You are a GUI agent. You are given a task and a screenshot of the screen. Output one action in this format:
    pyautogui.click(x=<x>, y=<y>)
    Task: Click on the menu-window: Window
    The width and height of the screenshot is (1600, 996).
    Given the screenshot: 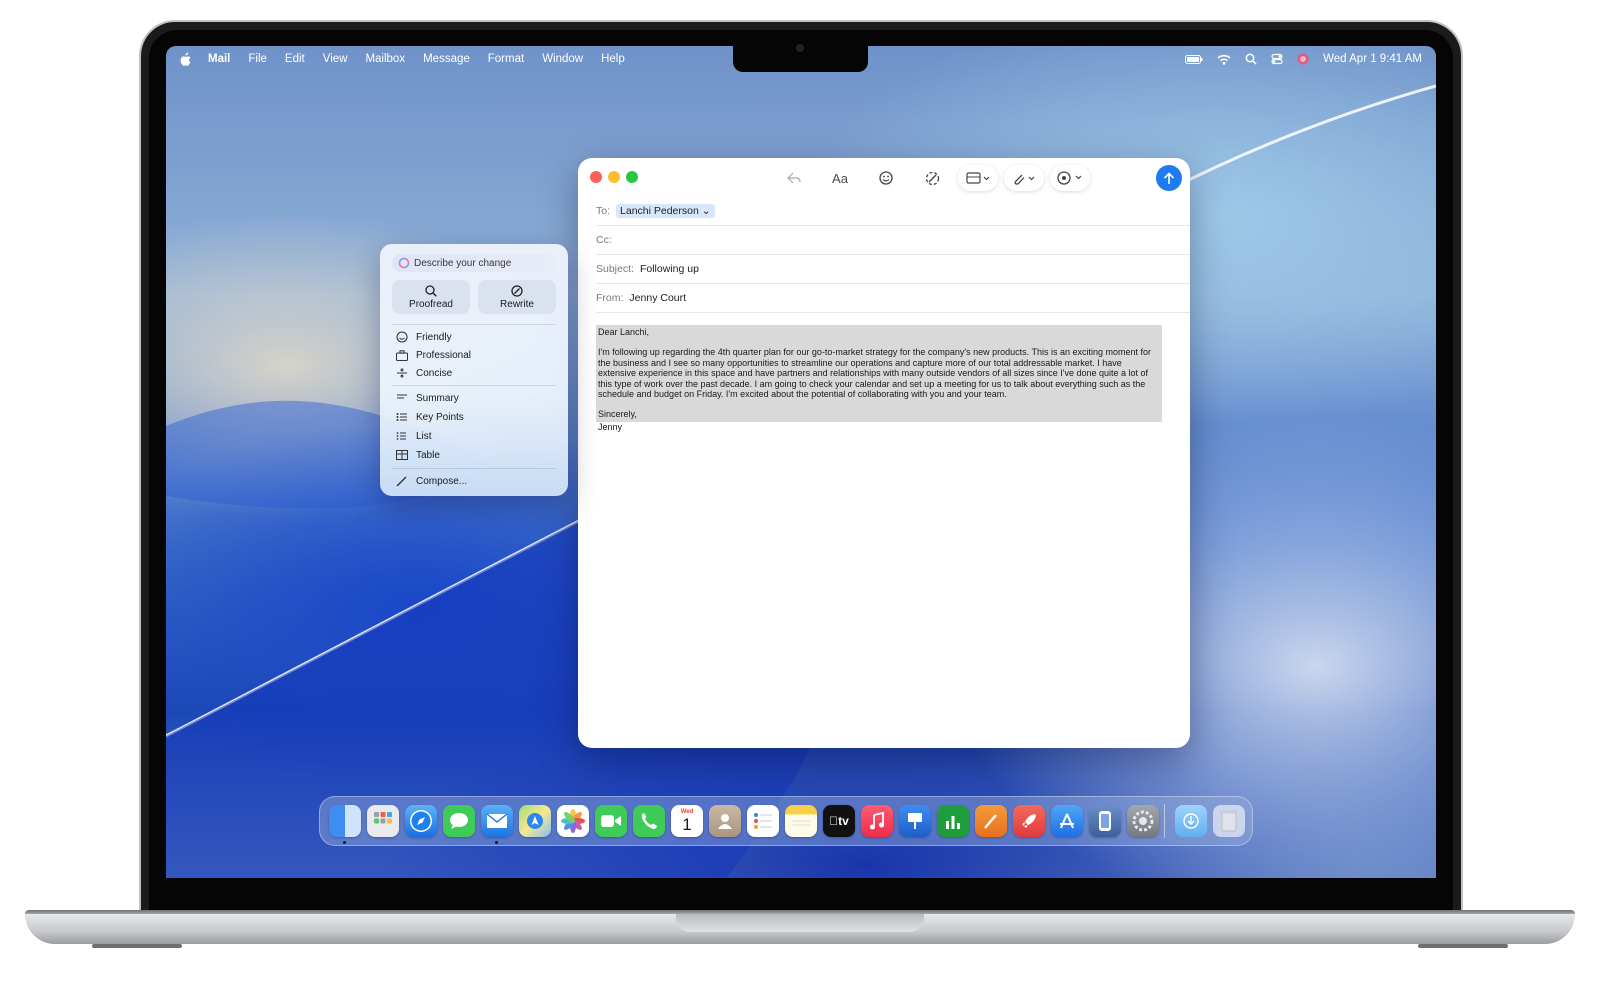 What is the action you would take?
    pyautogui.click(x=562, y=59)
    